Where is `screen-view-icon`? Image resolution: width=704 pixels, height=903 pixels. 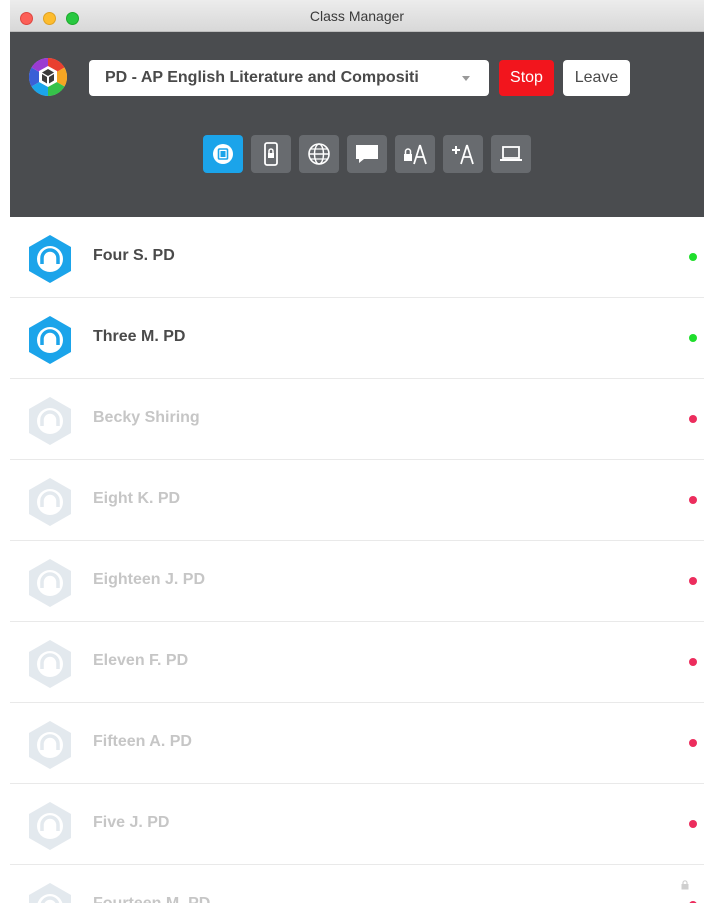 screen-view-icon is located at coordinates (223, 154).